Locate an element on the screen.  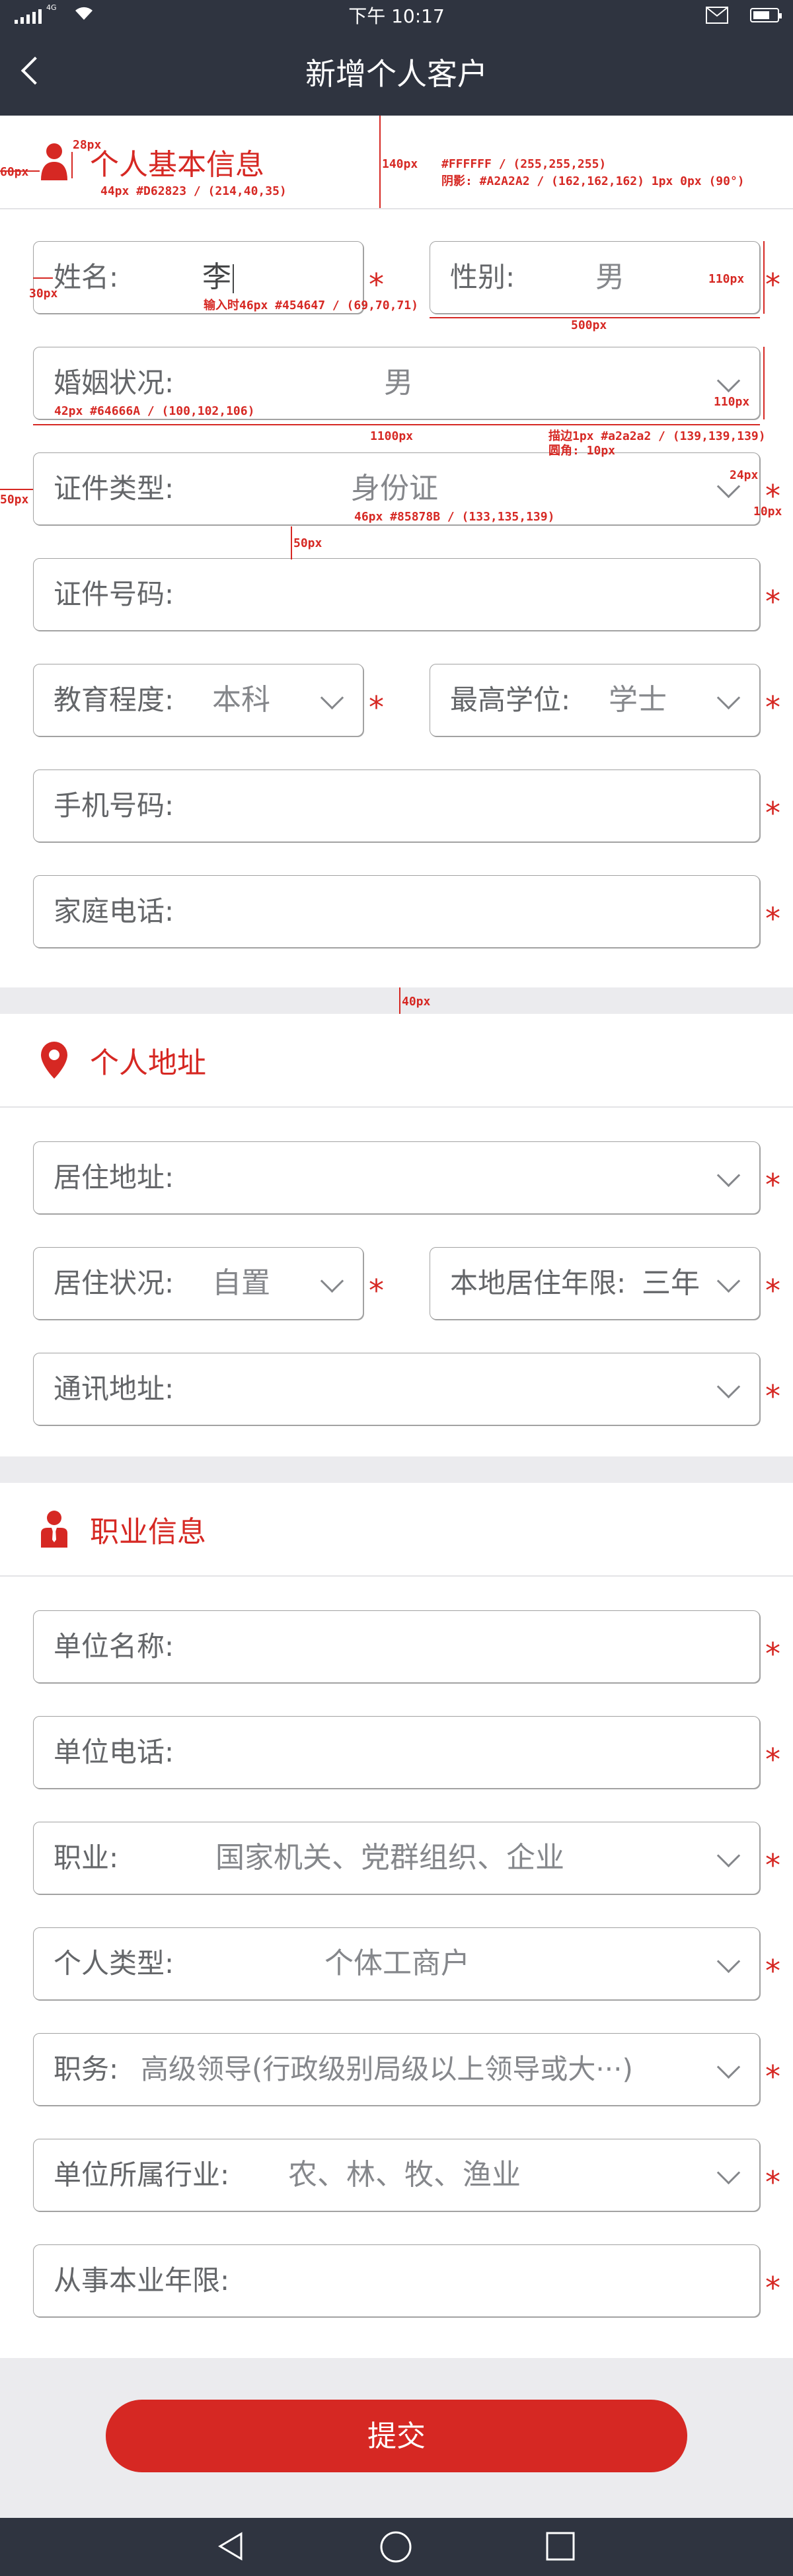
residence-status-value: 自置 is located at coordinates (241, 1283).